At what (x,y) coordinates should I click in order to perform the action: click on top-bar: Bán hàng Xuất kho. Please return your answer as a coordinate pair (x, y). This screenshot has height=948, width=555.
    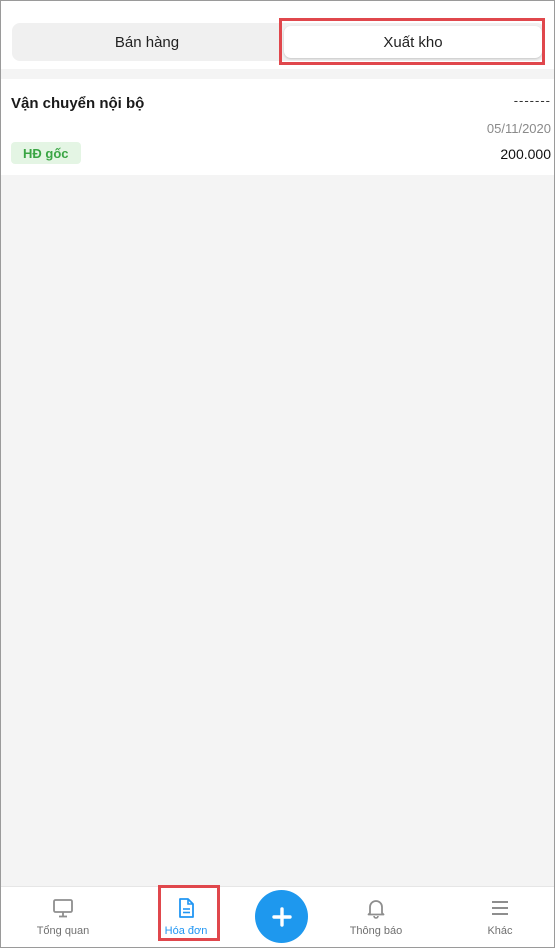
    Looking at the image, I should click on (277, 35).